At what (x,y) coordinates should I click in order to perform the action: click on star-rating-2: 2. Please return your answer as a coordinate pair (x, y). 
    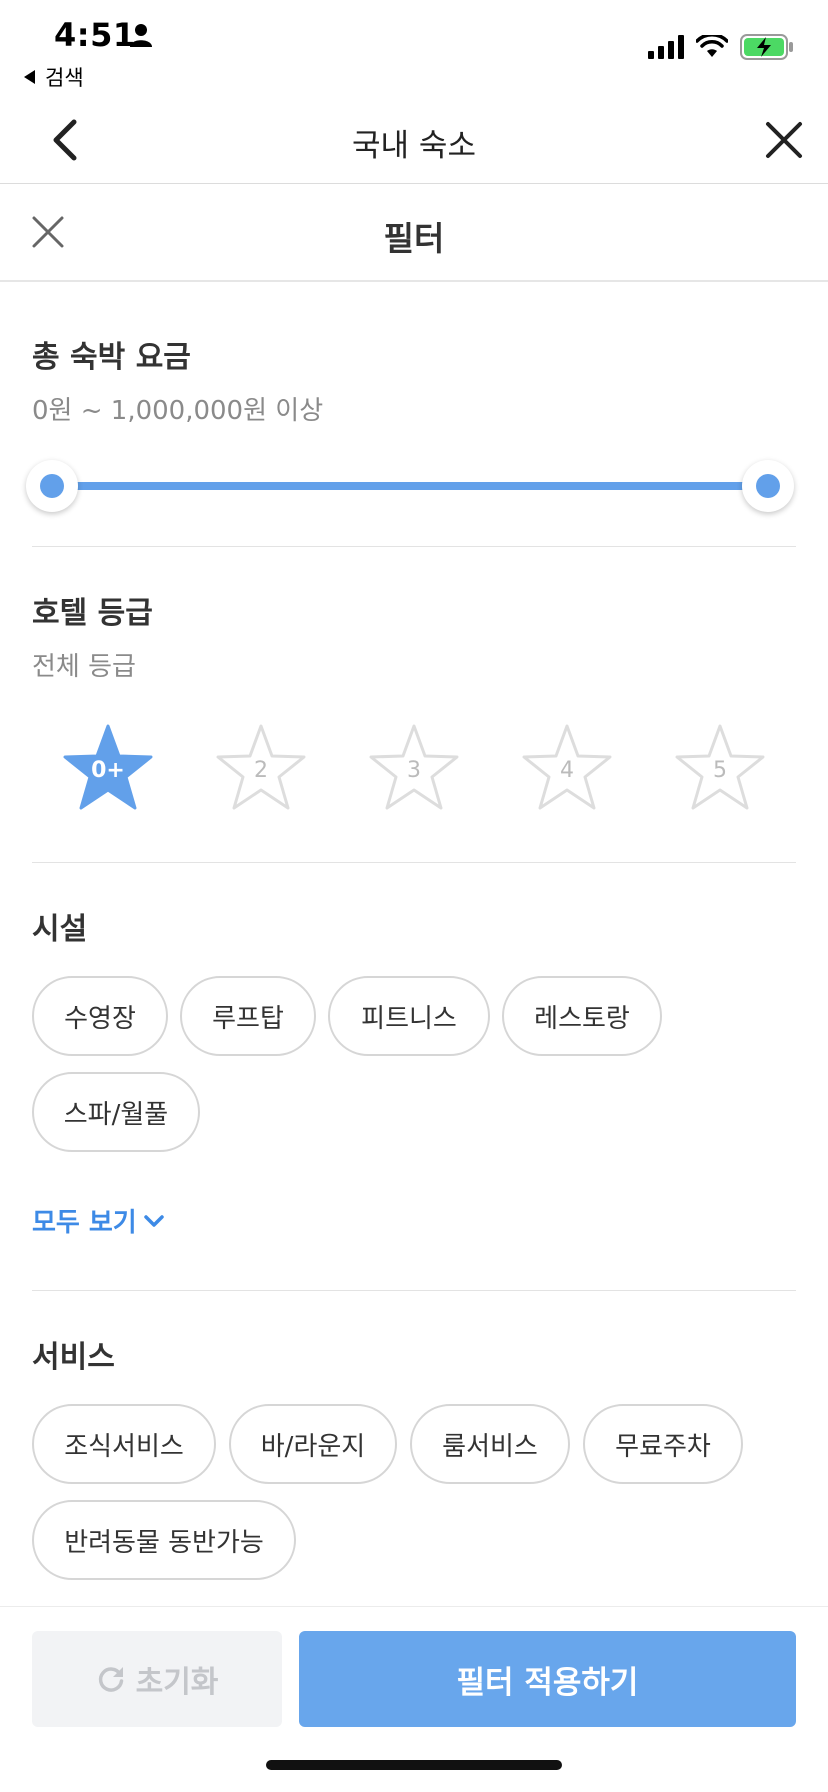
    Looking at the image, I should click on (261, 767).